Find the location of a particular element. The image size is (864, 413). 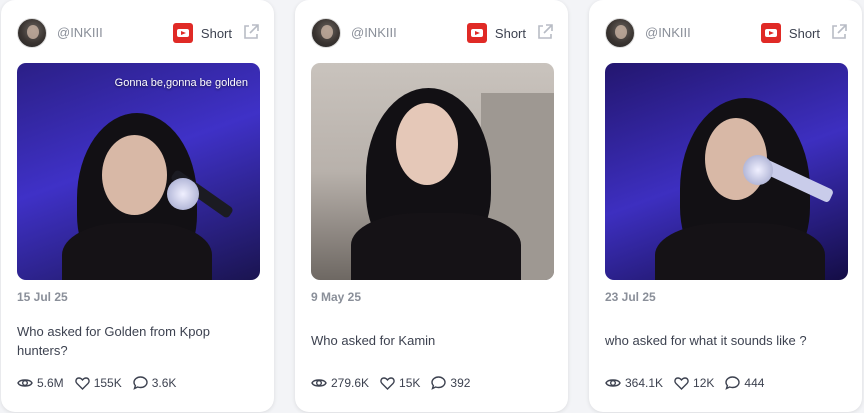

views-stat: 364.1K is located at coordinates (634, 383).